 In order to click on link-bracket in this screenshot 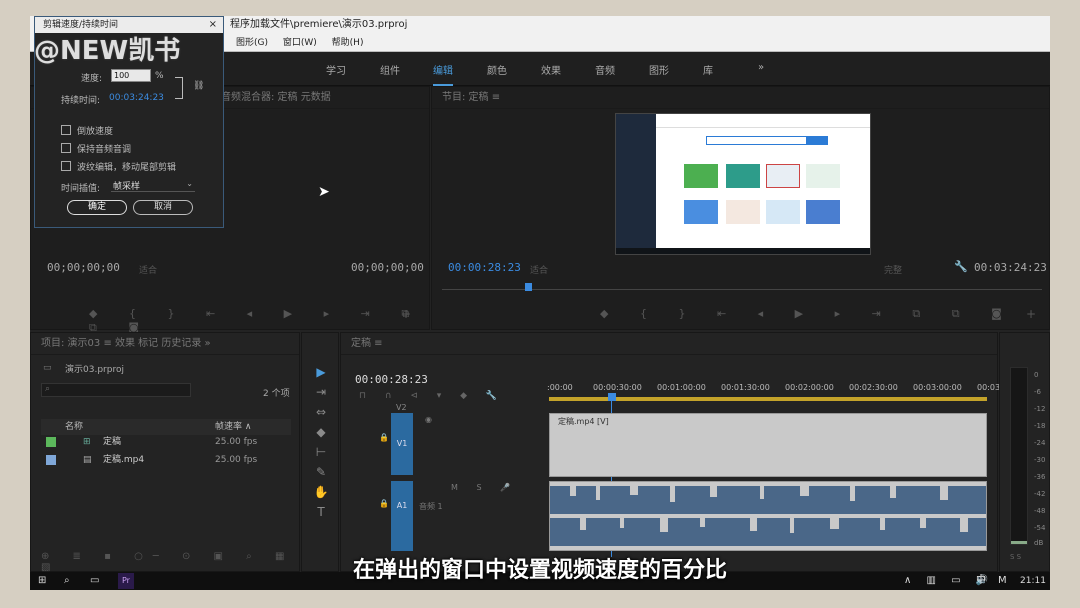, I will do `click(179, 88)`.